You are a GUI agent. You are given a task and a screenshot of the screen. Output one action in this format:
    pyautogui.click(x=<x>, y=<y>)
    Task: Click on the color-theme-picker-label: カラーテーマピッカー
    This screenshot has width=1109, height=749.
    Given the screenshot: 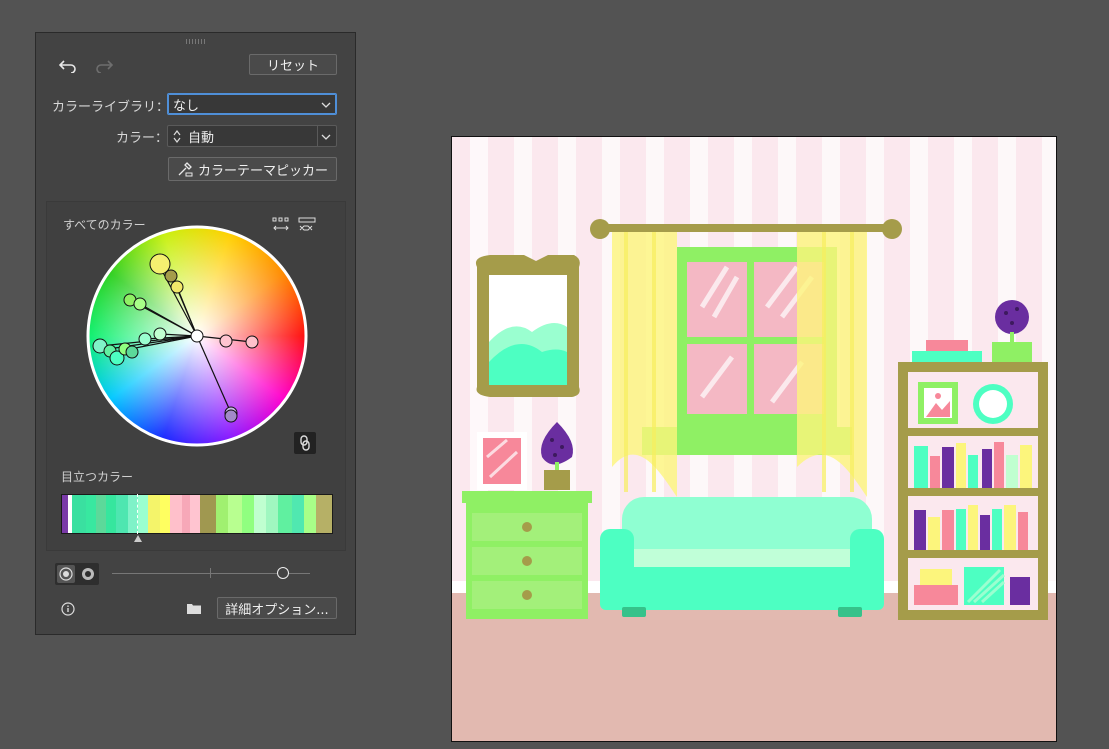 What is the action you would take?
    pyautogui.click(x=263, y=171)
    